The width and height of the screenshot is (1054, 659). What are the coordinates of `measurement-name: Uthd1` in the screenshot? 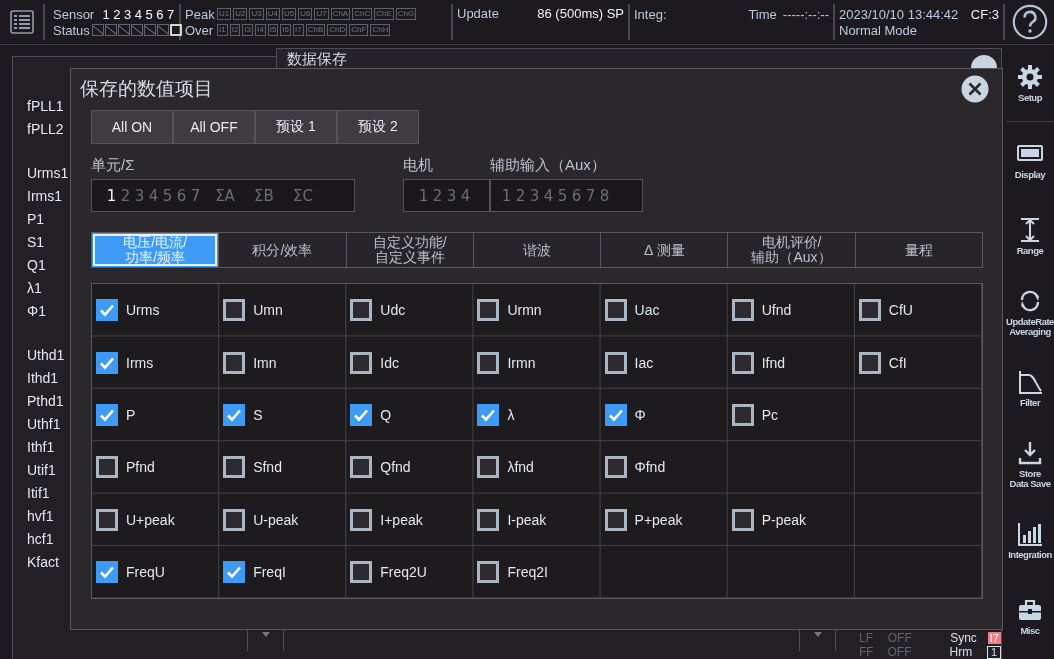 It's located at (46, 355).